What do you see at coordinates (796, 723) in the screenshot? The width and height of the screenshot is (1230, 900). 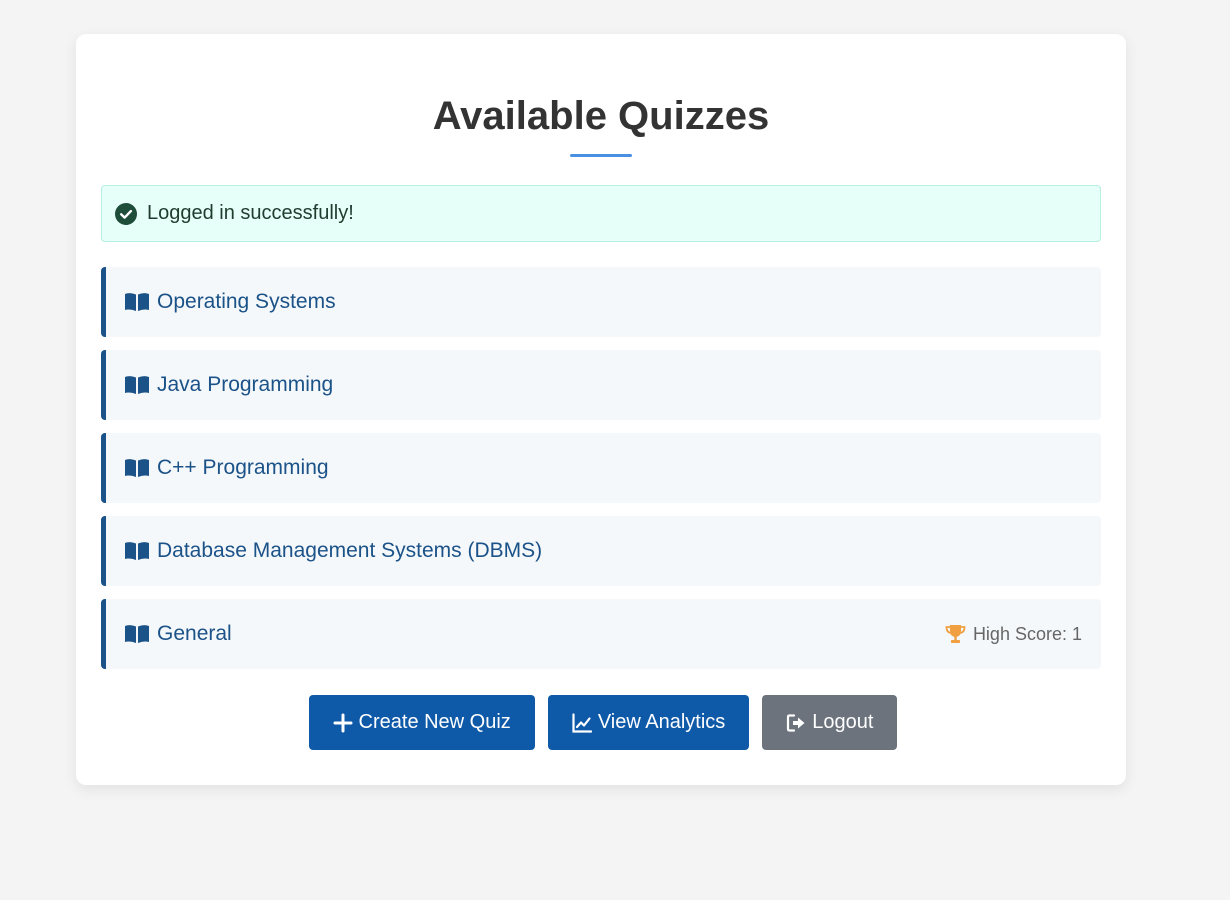 I see `sign-out-icon` at bounding box center [796, 723].